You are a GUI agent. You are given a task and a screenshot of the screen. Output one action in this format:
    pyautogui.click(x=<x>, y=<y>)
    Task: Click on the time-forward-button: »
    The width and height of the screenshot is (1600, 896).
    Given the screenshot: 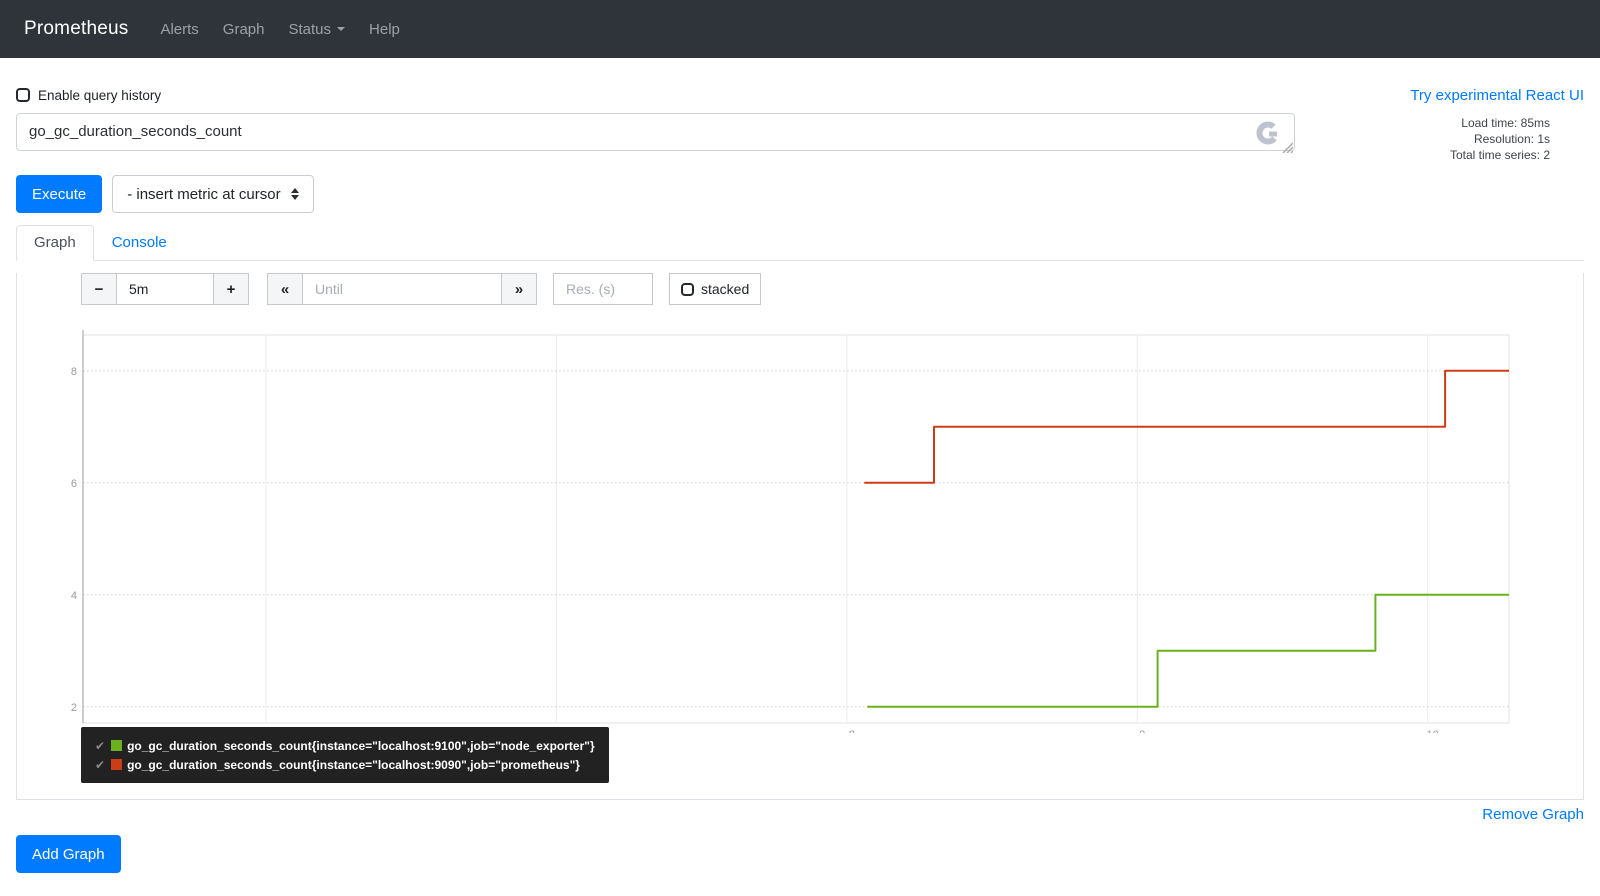 What is the action you would take?
    pyautogui.click(x=519, y=289)
    